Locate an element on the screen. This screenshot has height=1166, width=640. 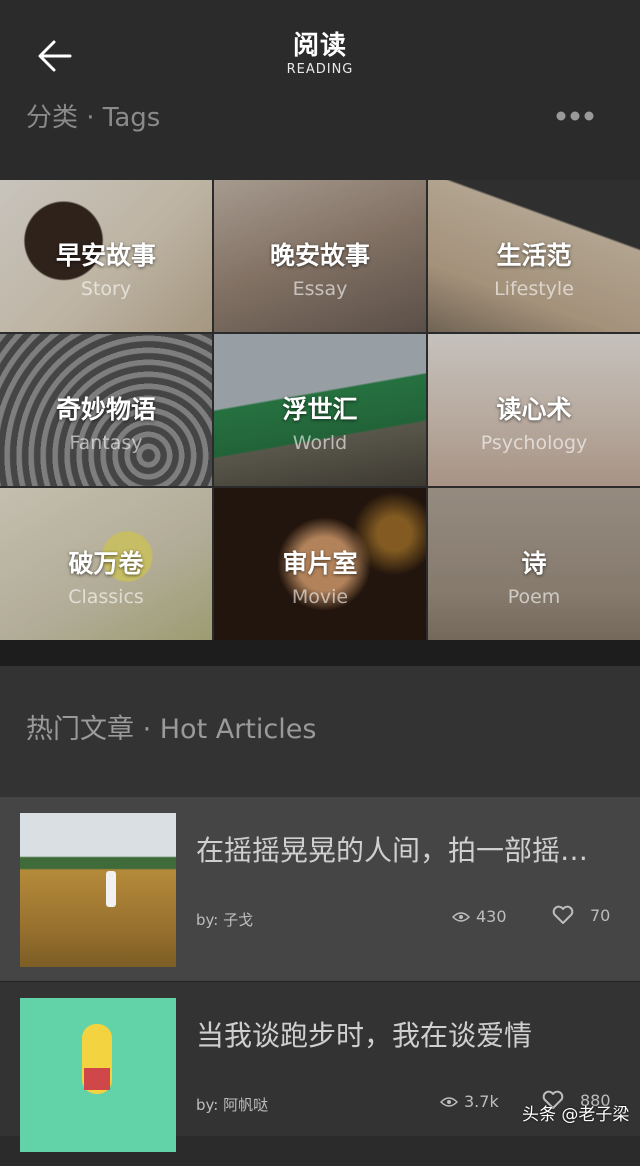
tag-title: 浮世汇 is located at coordinates (320, 409).